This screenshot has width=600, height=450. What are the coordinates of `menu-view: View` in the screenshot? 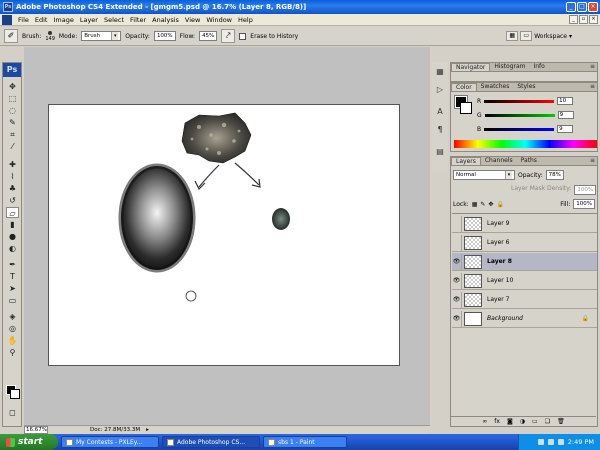 It's located at (192, 20).